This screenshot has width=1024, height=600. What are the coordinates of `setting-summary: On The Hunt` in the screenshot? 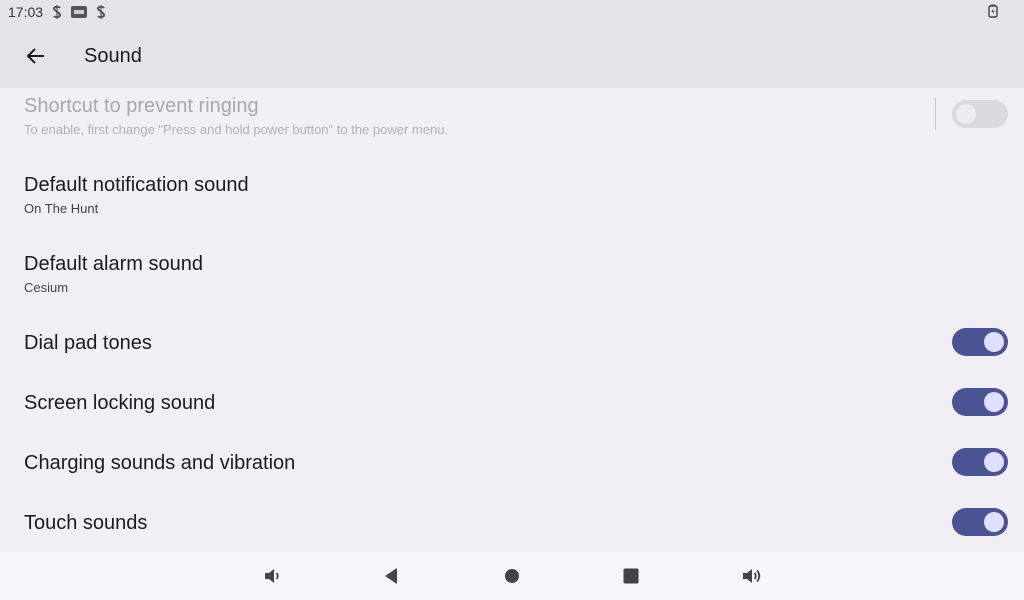 It's located at (61, 208).